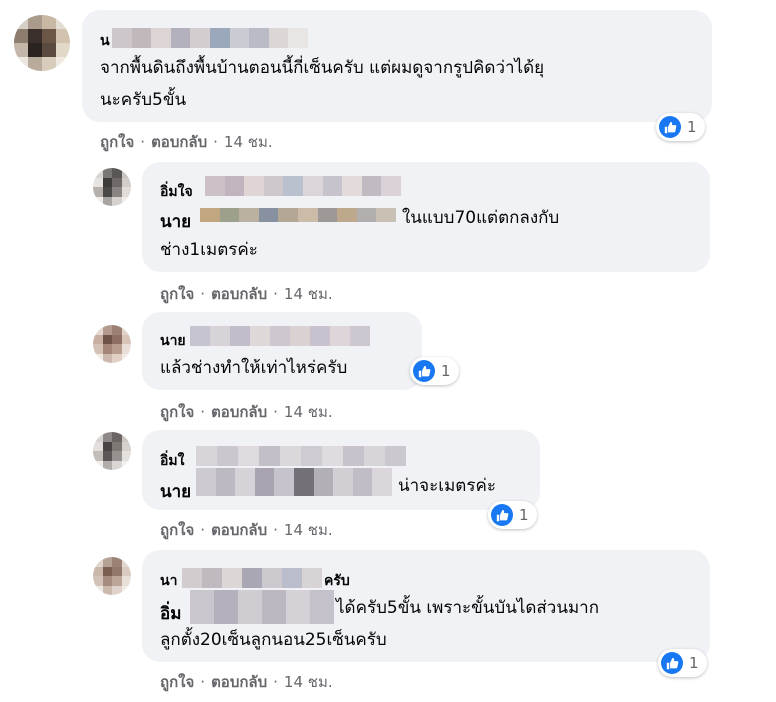 This screenshot has width=776, height=702. What do you see at coordinates (254, 368) in the screenshot?
I see `comment-text: แล้วช่างทำให้เท่าไหร่ครับ` at bounding box center [254, 368].